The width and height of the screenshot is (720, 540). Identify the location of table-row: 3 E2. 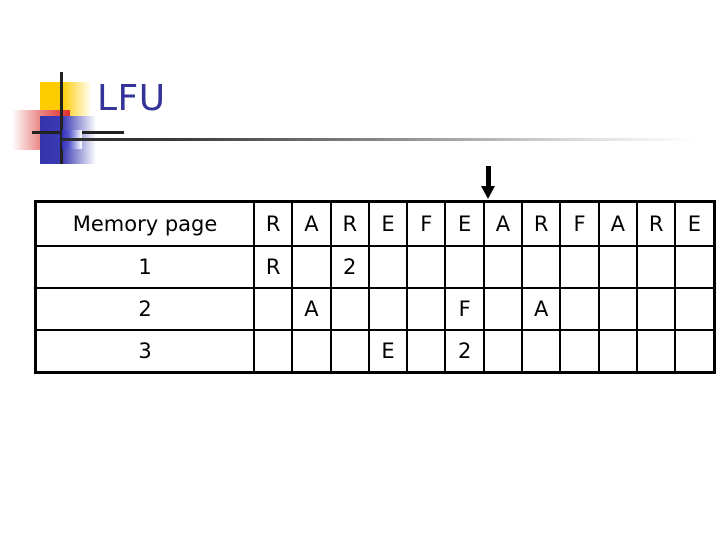
(375, 351).